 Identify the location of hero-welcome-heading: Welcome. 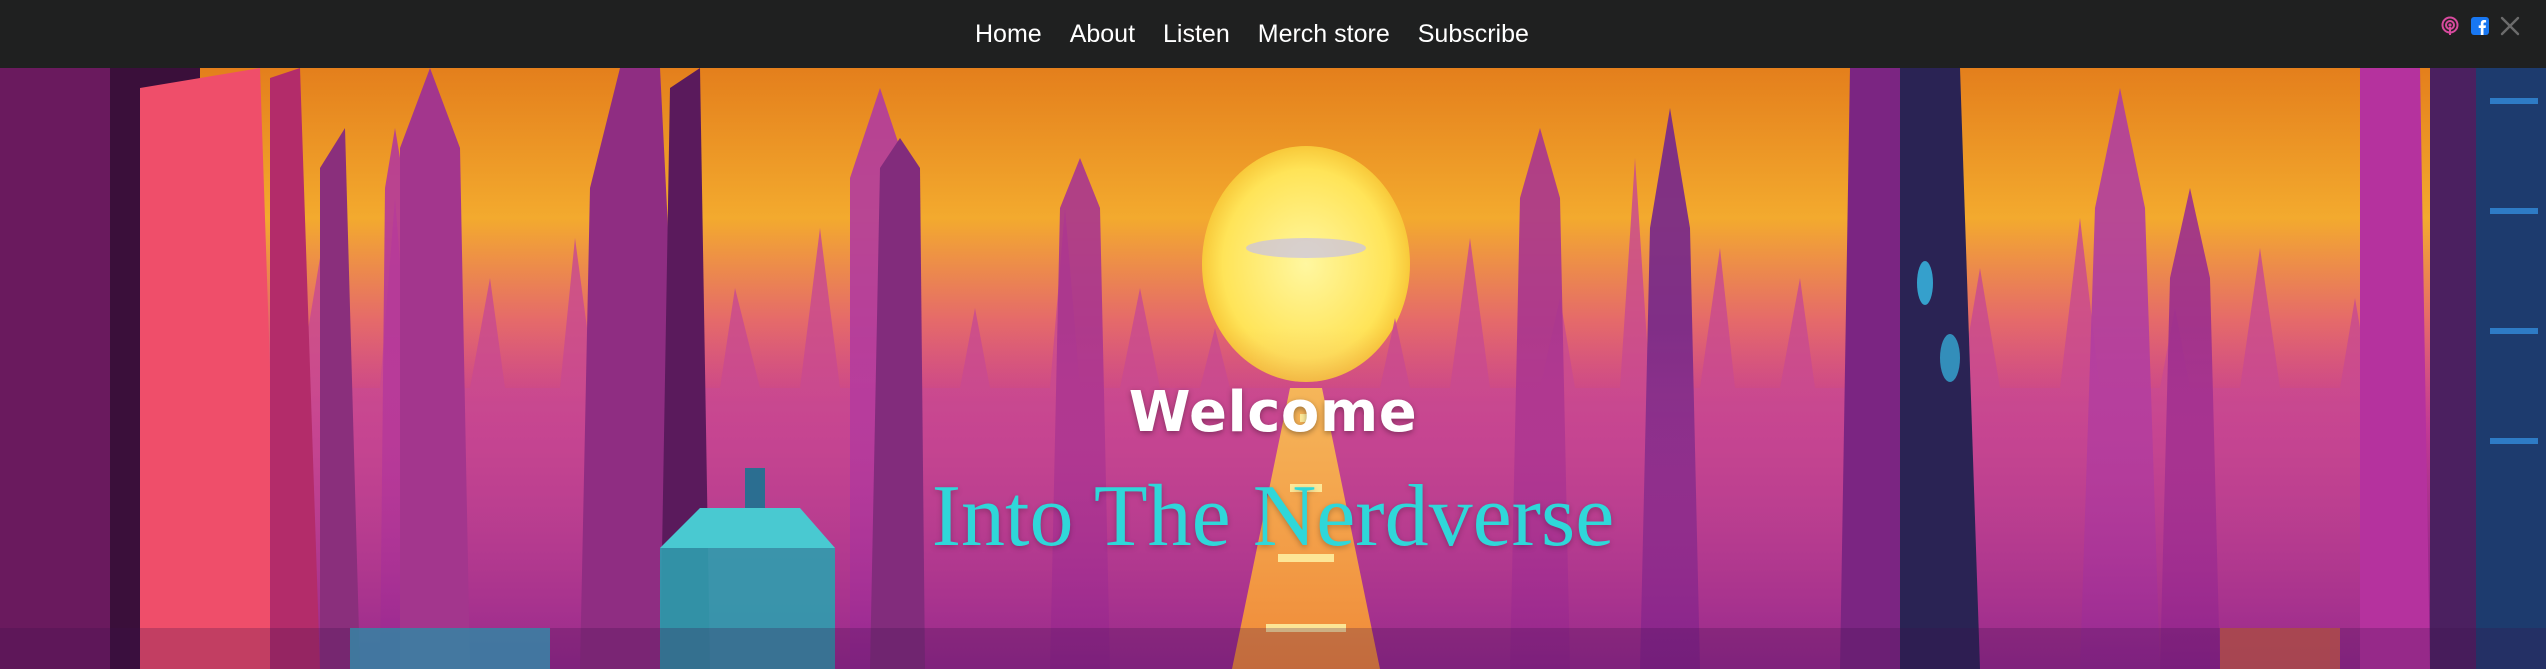
(1273, 412).